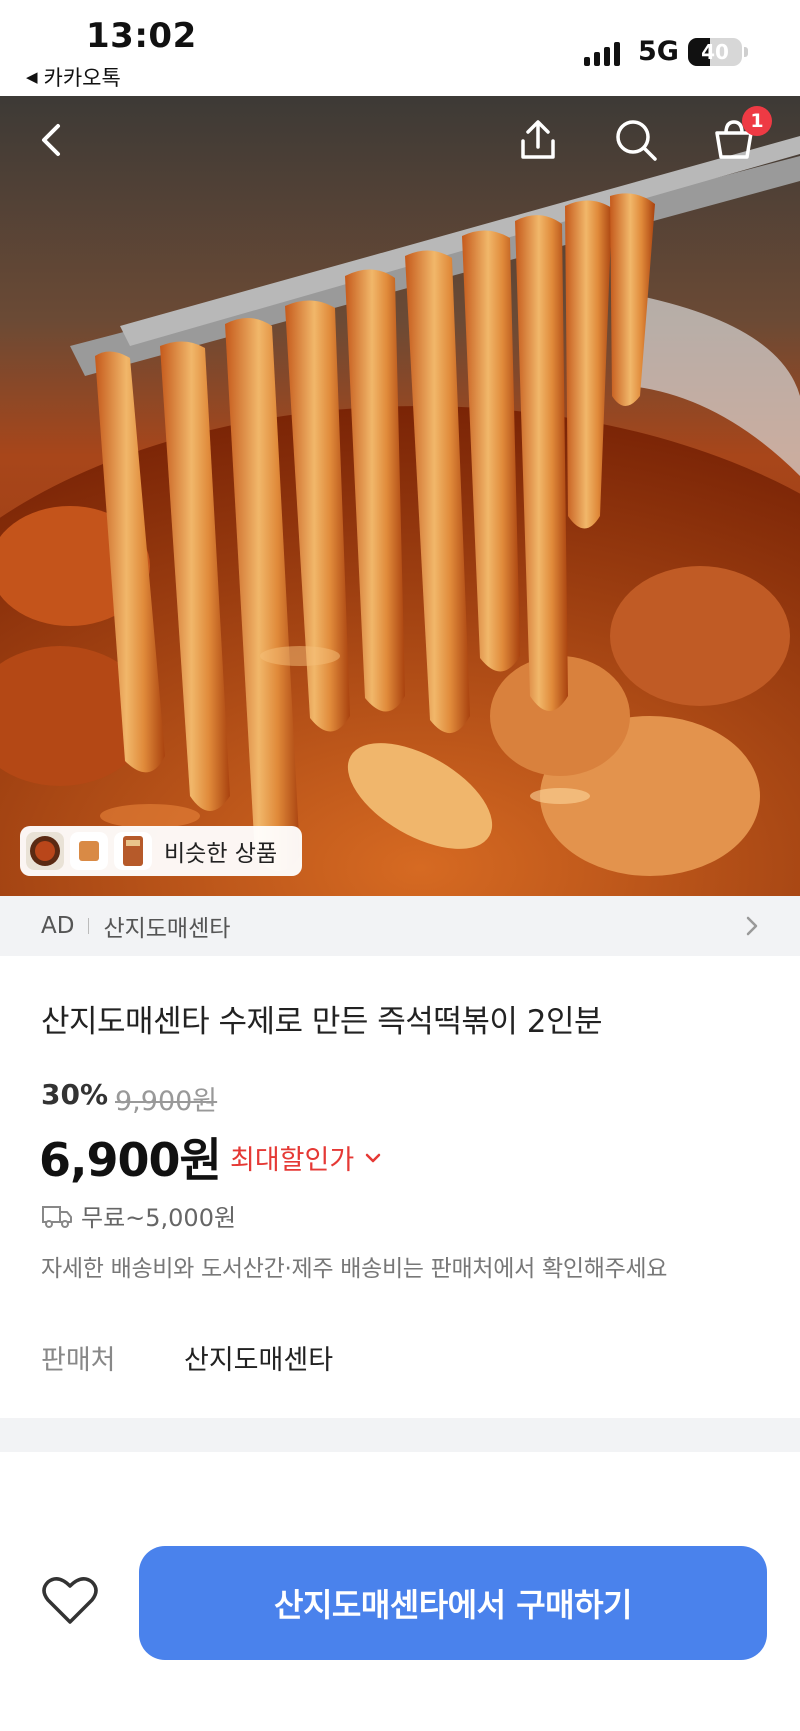 Image resolution: width=800 pixels, height=1731 pixels. I want to click on back-app-label: 카카오톡, so click(82, 78).